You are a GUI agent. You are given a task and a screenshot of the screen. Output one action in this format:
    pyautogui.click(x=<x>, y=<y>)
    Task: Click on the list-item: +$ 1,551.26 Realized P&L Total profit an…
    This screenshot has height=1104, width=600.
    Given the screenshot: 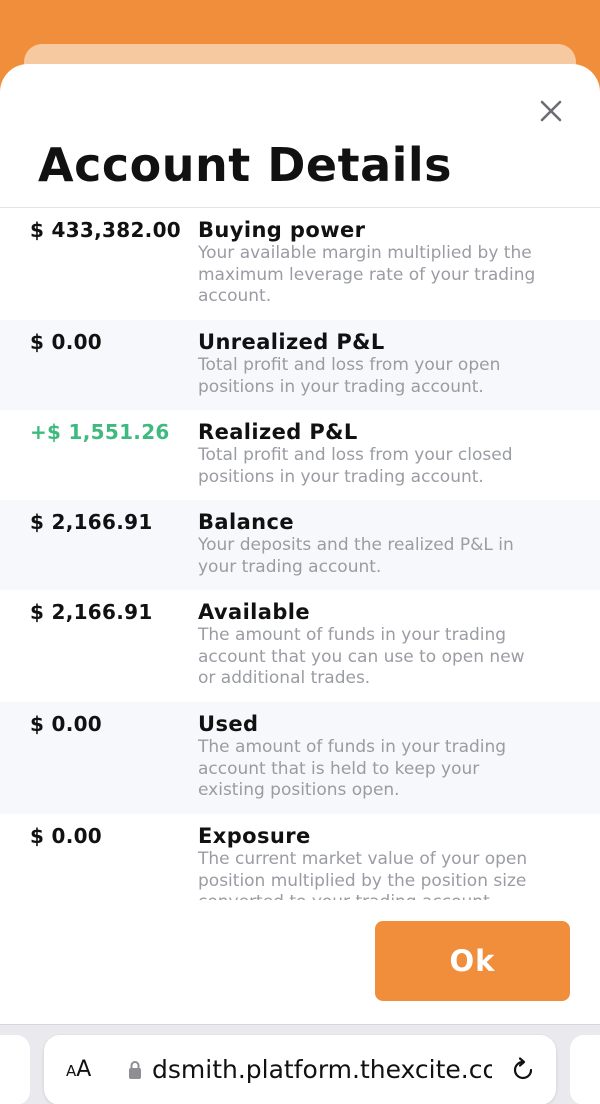 What is the action you would take?
    pyautogui.click(x=300, y=455)
    